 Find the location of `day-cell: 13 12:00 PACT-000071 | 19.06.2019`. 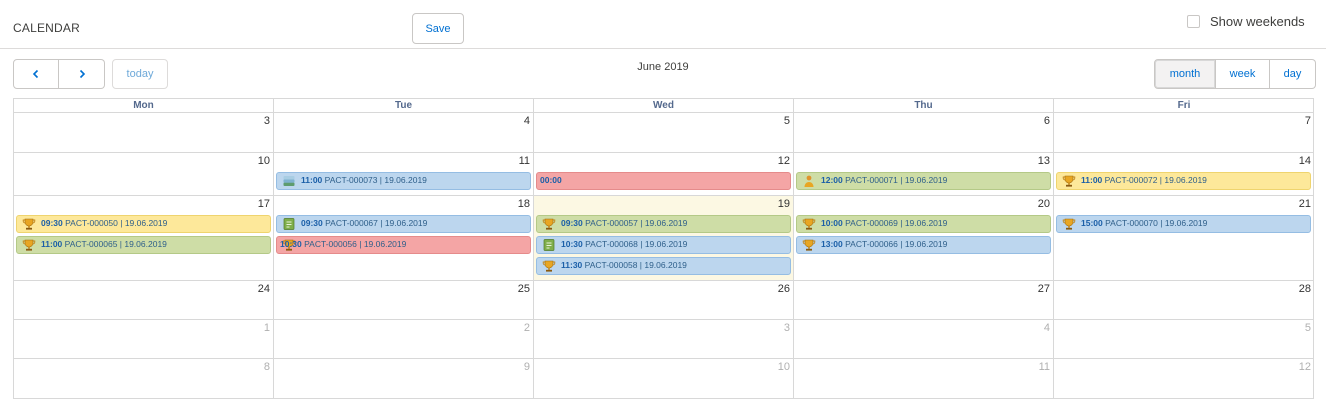

day-cell: 13 12:00 PACT-000071 | 19.06.2019 is located at coordinates (924, 174).